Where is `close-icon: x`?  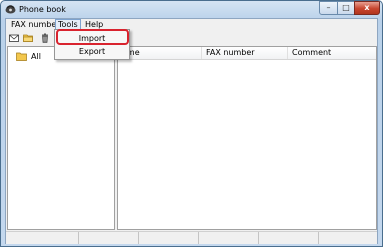 close-icon: x is located at coordinates (367, 7).